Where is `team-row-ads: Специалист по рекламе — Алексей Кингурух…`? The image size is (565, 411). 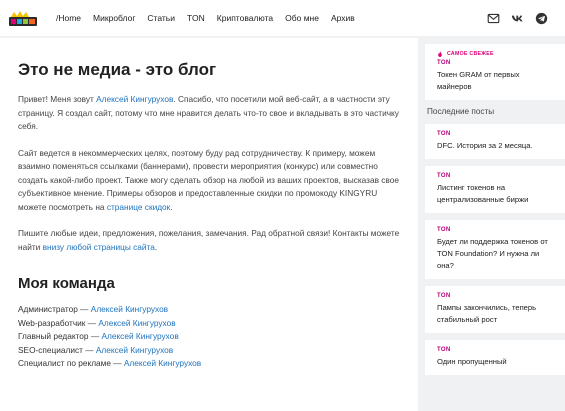 team-row-ads: Специалист по рекламе — Алексей Кингурух… is located at coordinates (110, 363).